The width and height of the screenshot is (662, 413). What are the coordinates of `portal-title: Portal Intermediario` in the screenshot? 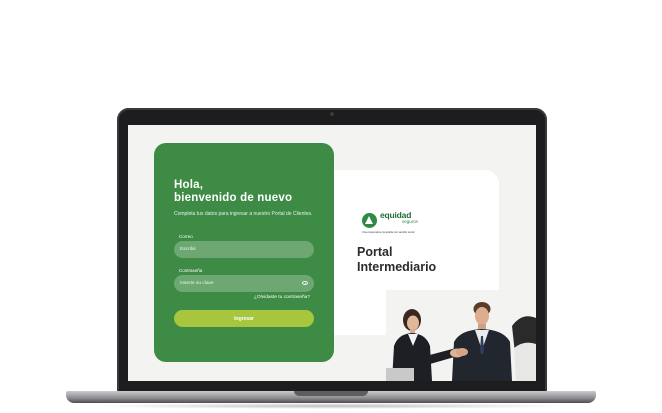 It's located at (397, 259).